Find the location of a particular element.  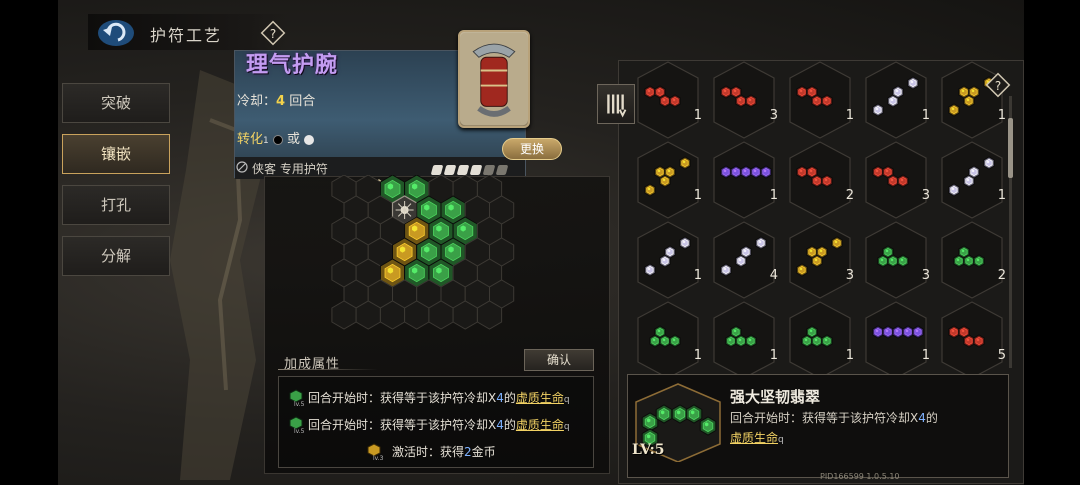

item-portrait is located at coordinates (494, 79).